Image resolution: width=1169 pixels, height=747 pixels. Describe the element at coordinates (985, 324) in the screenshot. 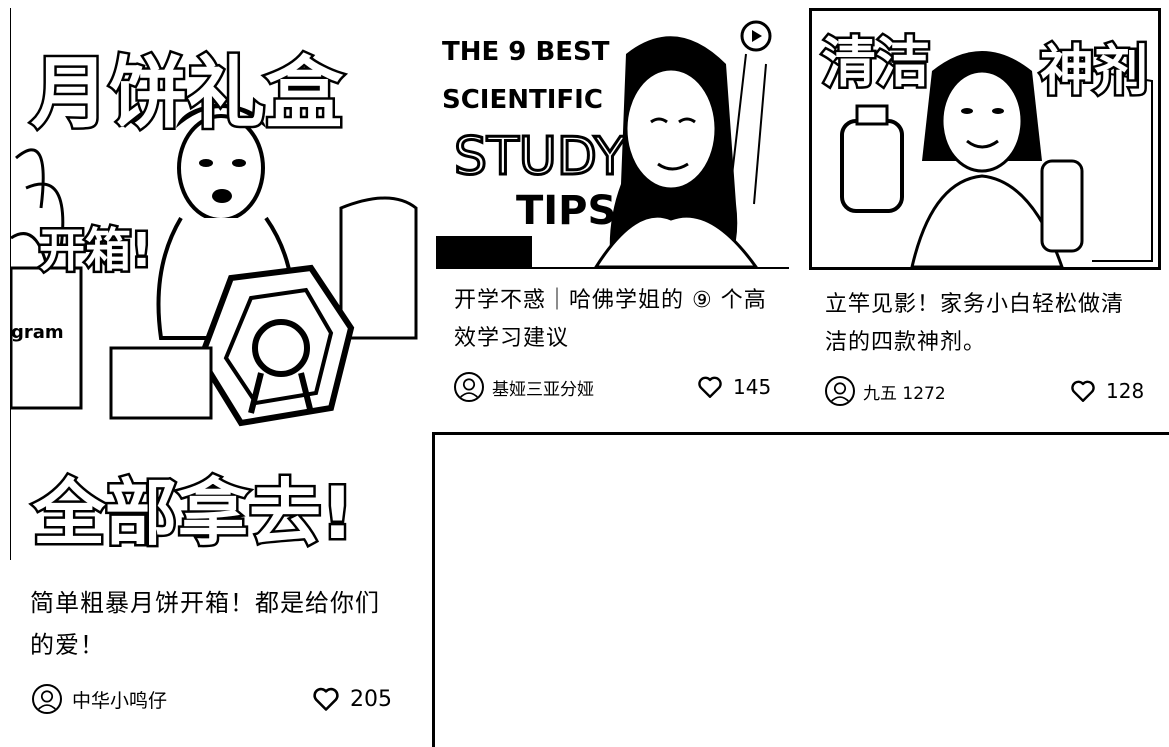

I see `note-title: 立竿见影！家务小白轻松做清洁的四款神剂。` at that location.